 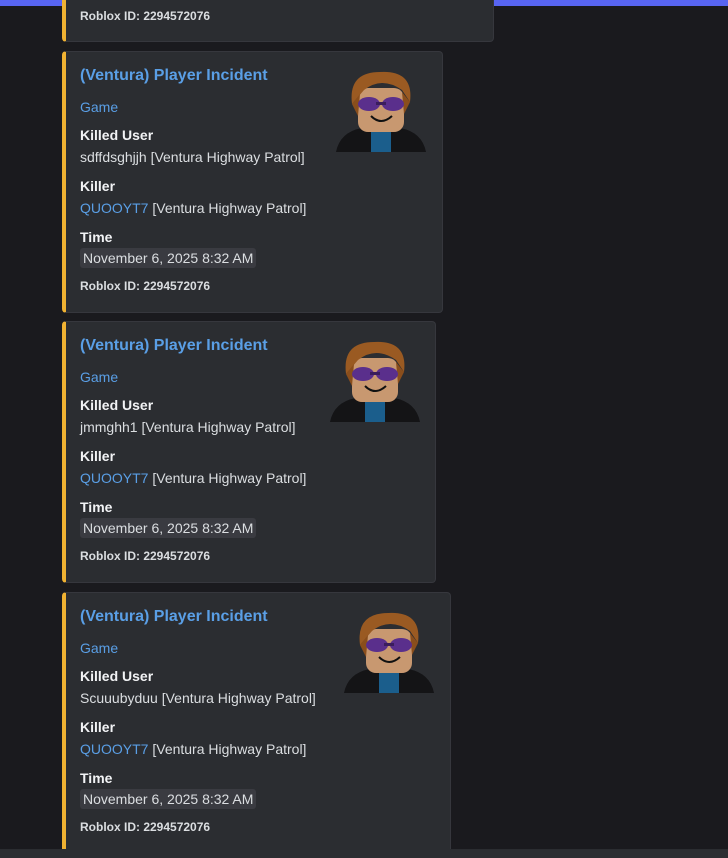 What do you see at coordinates (278, 21) in the screenshot?
I see `embed-card-partial: Roblox ID: 2294572076` at bounding box center [278, 21].